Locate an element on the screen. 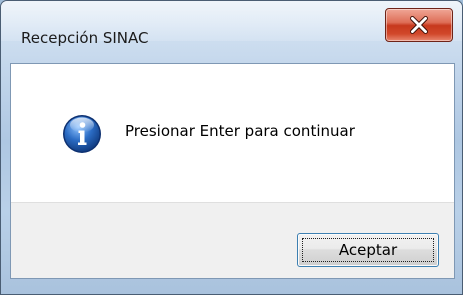  accept-button-label: Aceptar is located at coordinates (368, 250).